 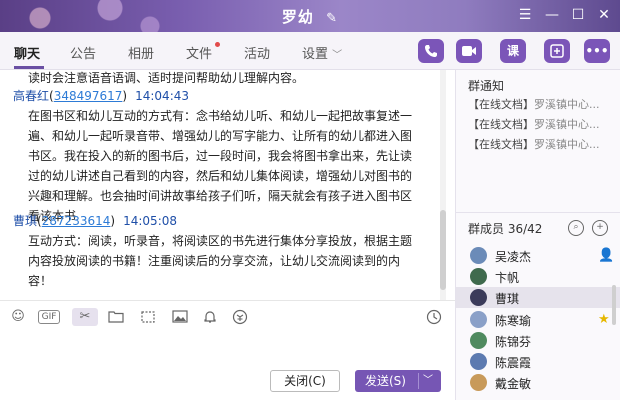 What do you see at coordinates (418, 381) in the screenshot?
I see `send-button-divider` at bounding box center [418, 381].